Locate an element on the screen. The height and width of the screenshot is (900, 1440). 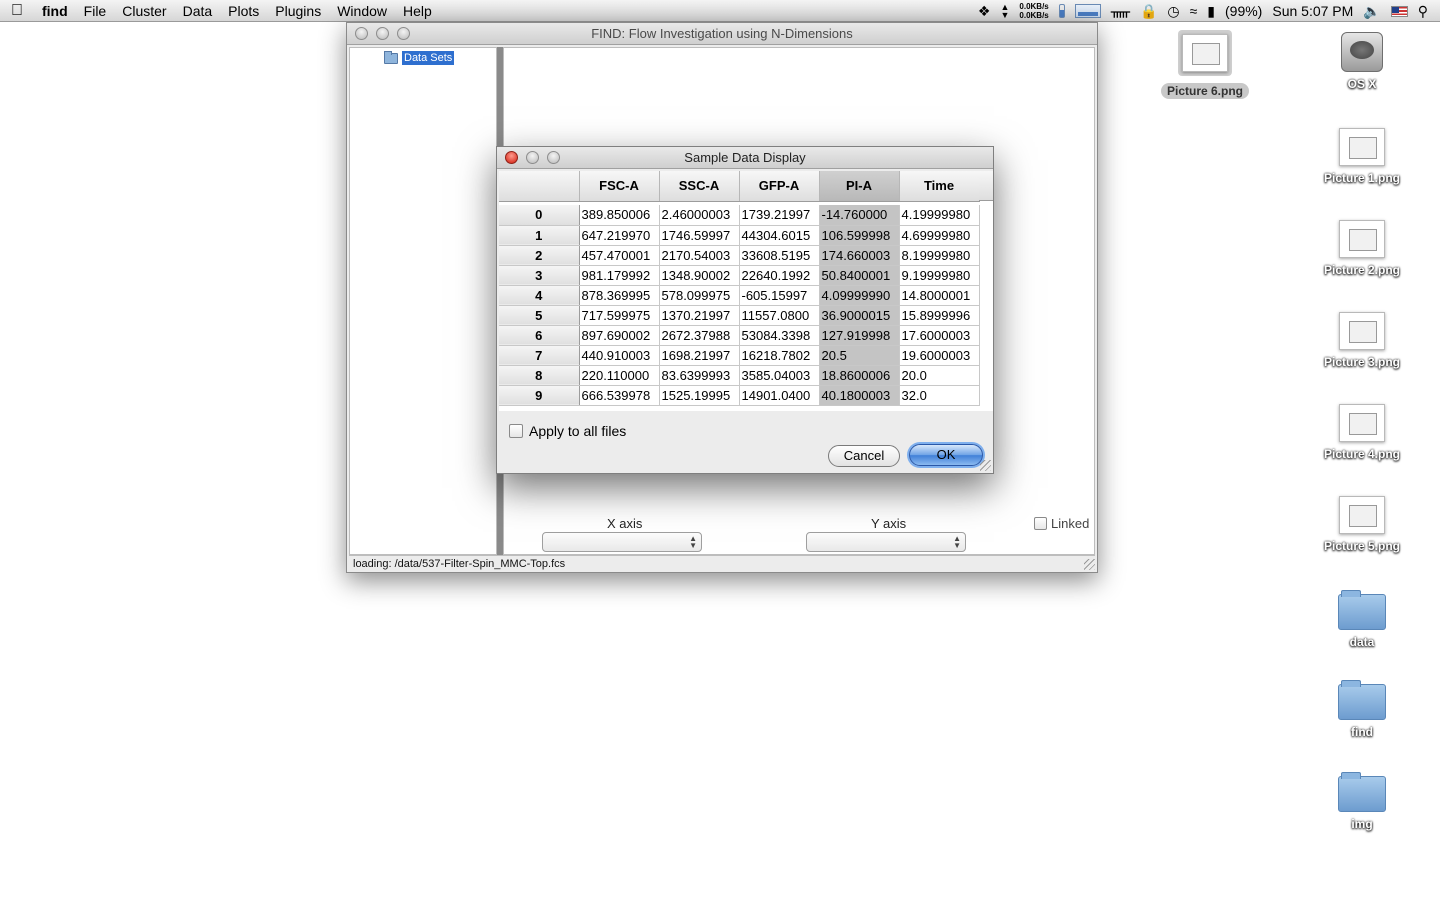
table-cell: 666.539978 is located at coordinates (619, 395).